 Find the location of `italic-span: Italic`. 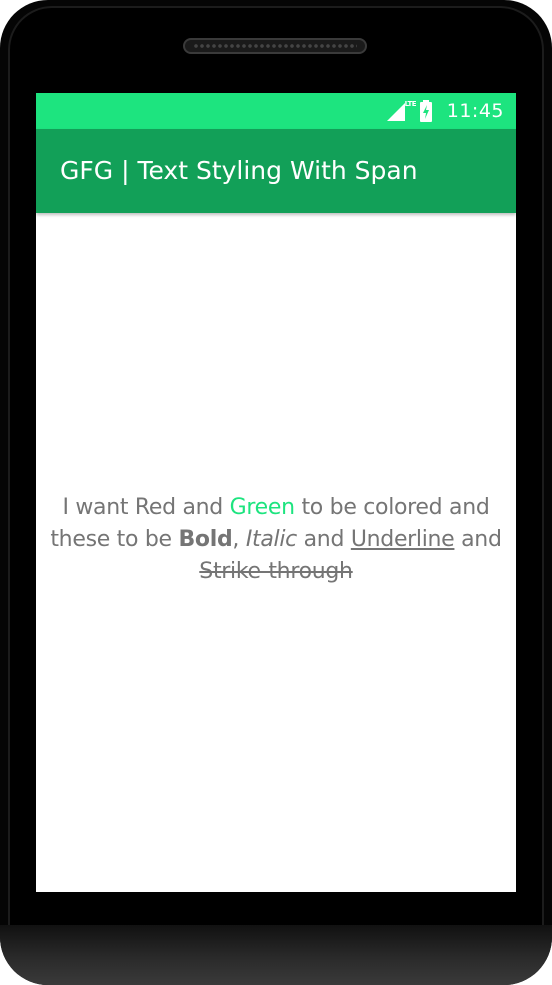

italic-span: Italic is located at coordinates (271, 539).